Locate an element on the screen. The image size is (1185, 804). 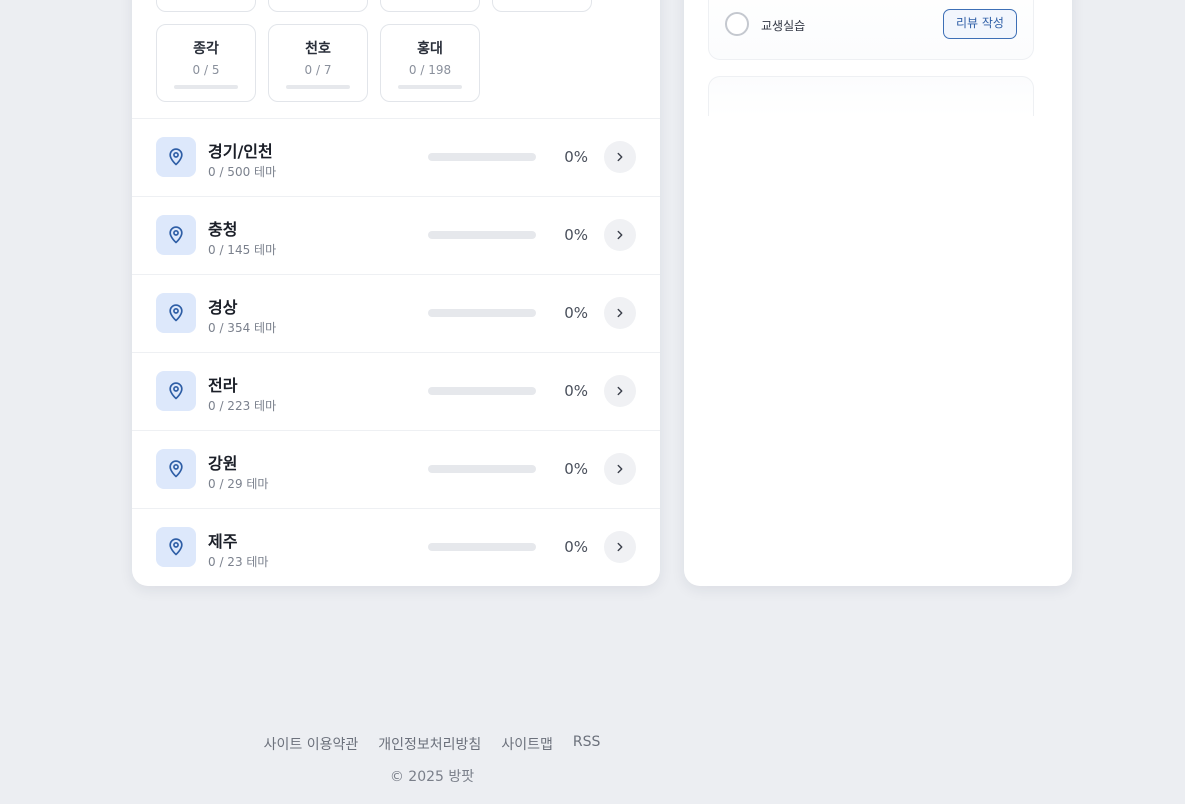
region-name: 경기/인천 is located at coordinates (240, 151).